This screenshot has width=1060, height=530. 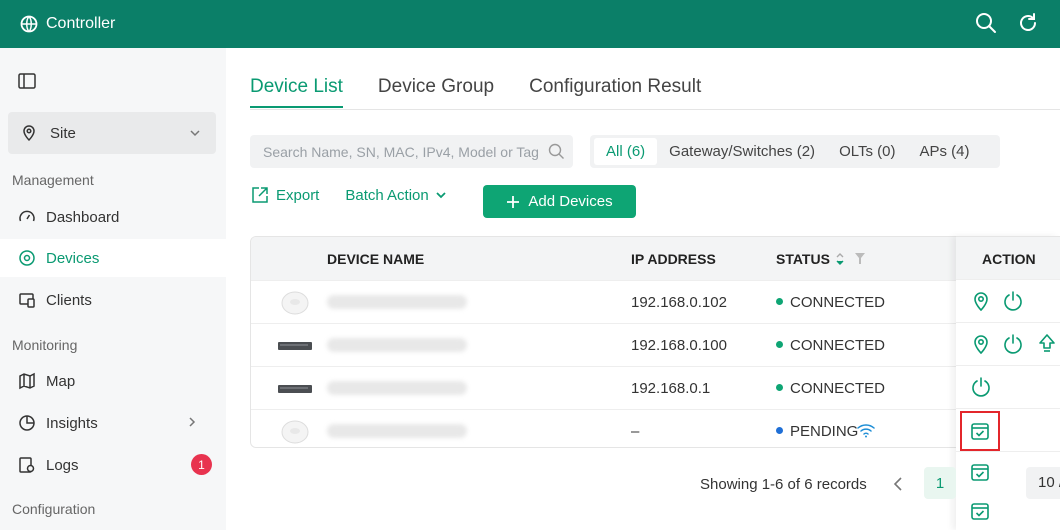 I want to click on site-select: Site, so click(x=112, y=133).